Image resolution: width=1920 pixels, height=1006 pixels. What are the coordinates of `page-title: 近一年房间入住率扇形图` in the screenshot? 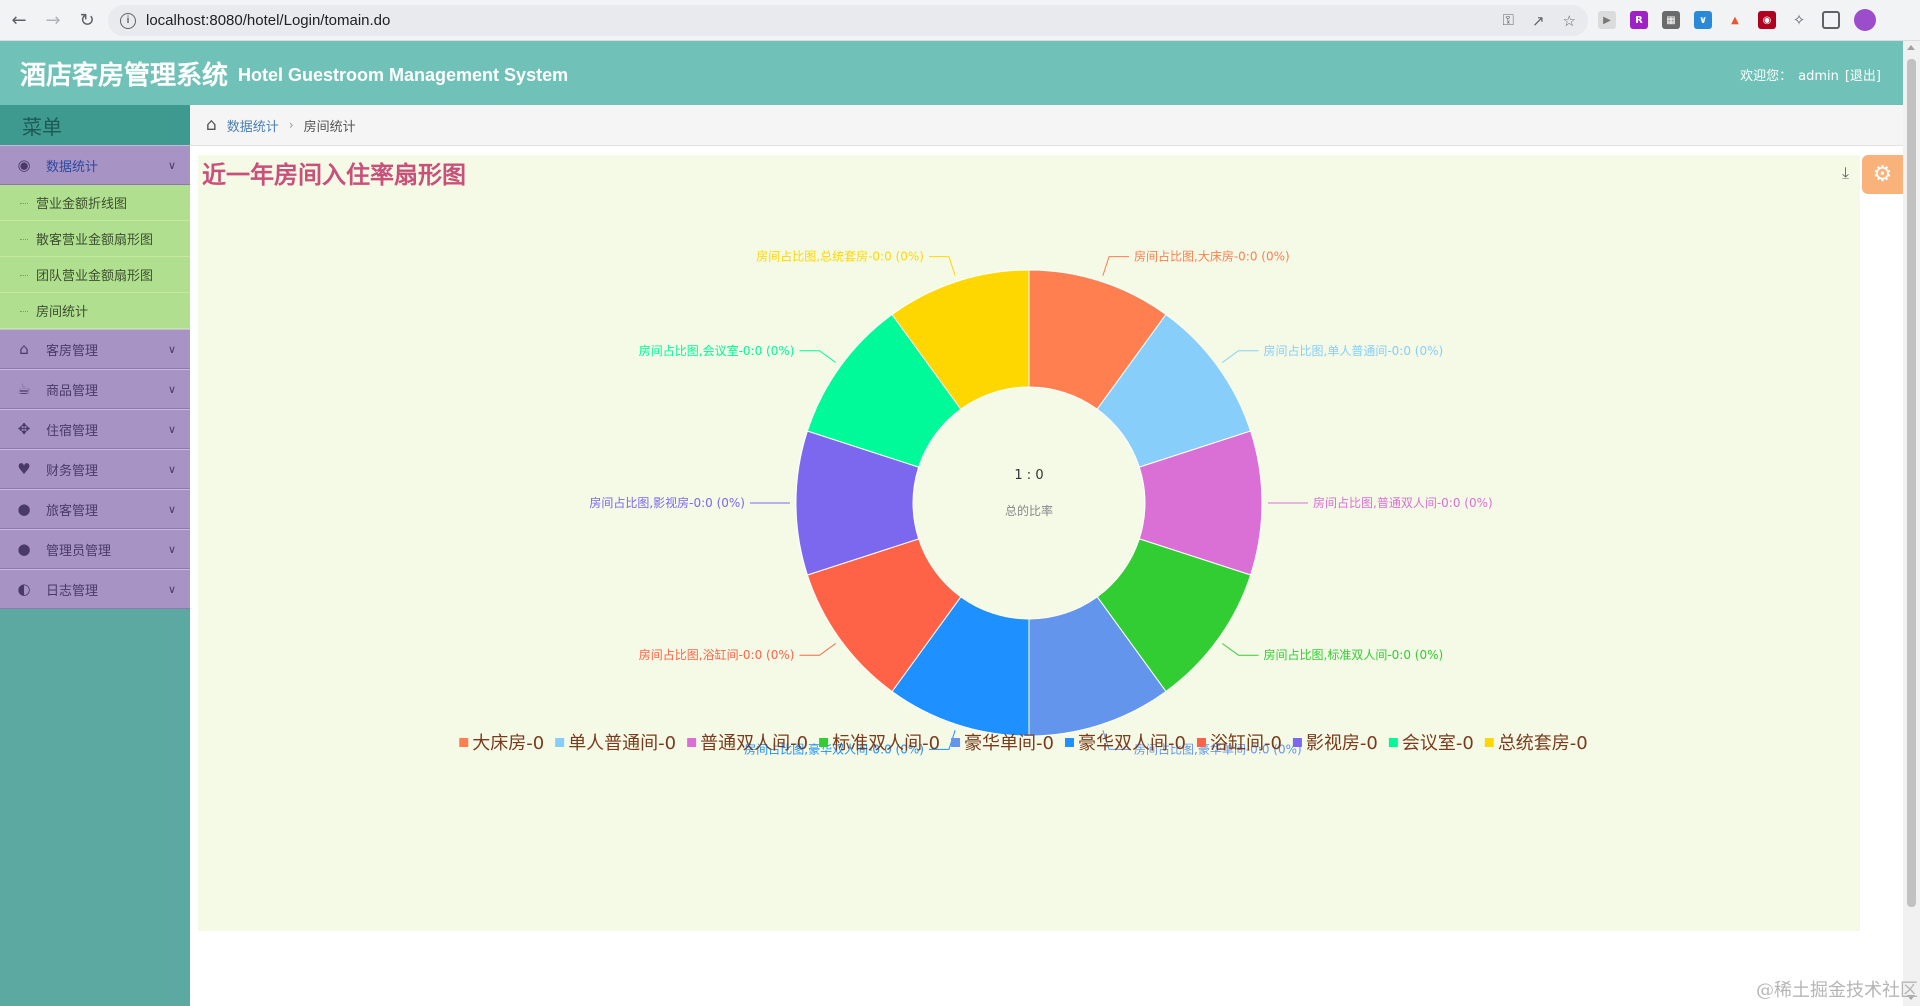 It's located at (334, 175).